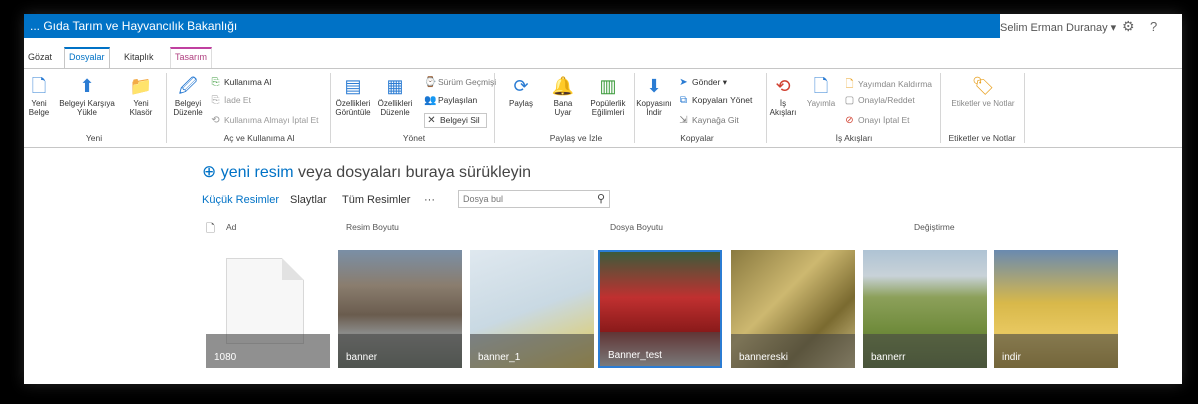  Describe the element at coordinates (353, 96) in the screenshot. I see `view-properties-button: ▤ Özellikleri Görüntüle` at that location.